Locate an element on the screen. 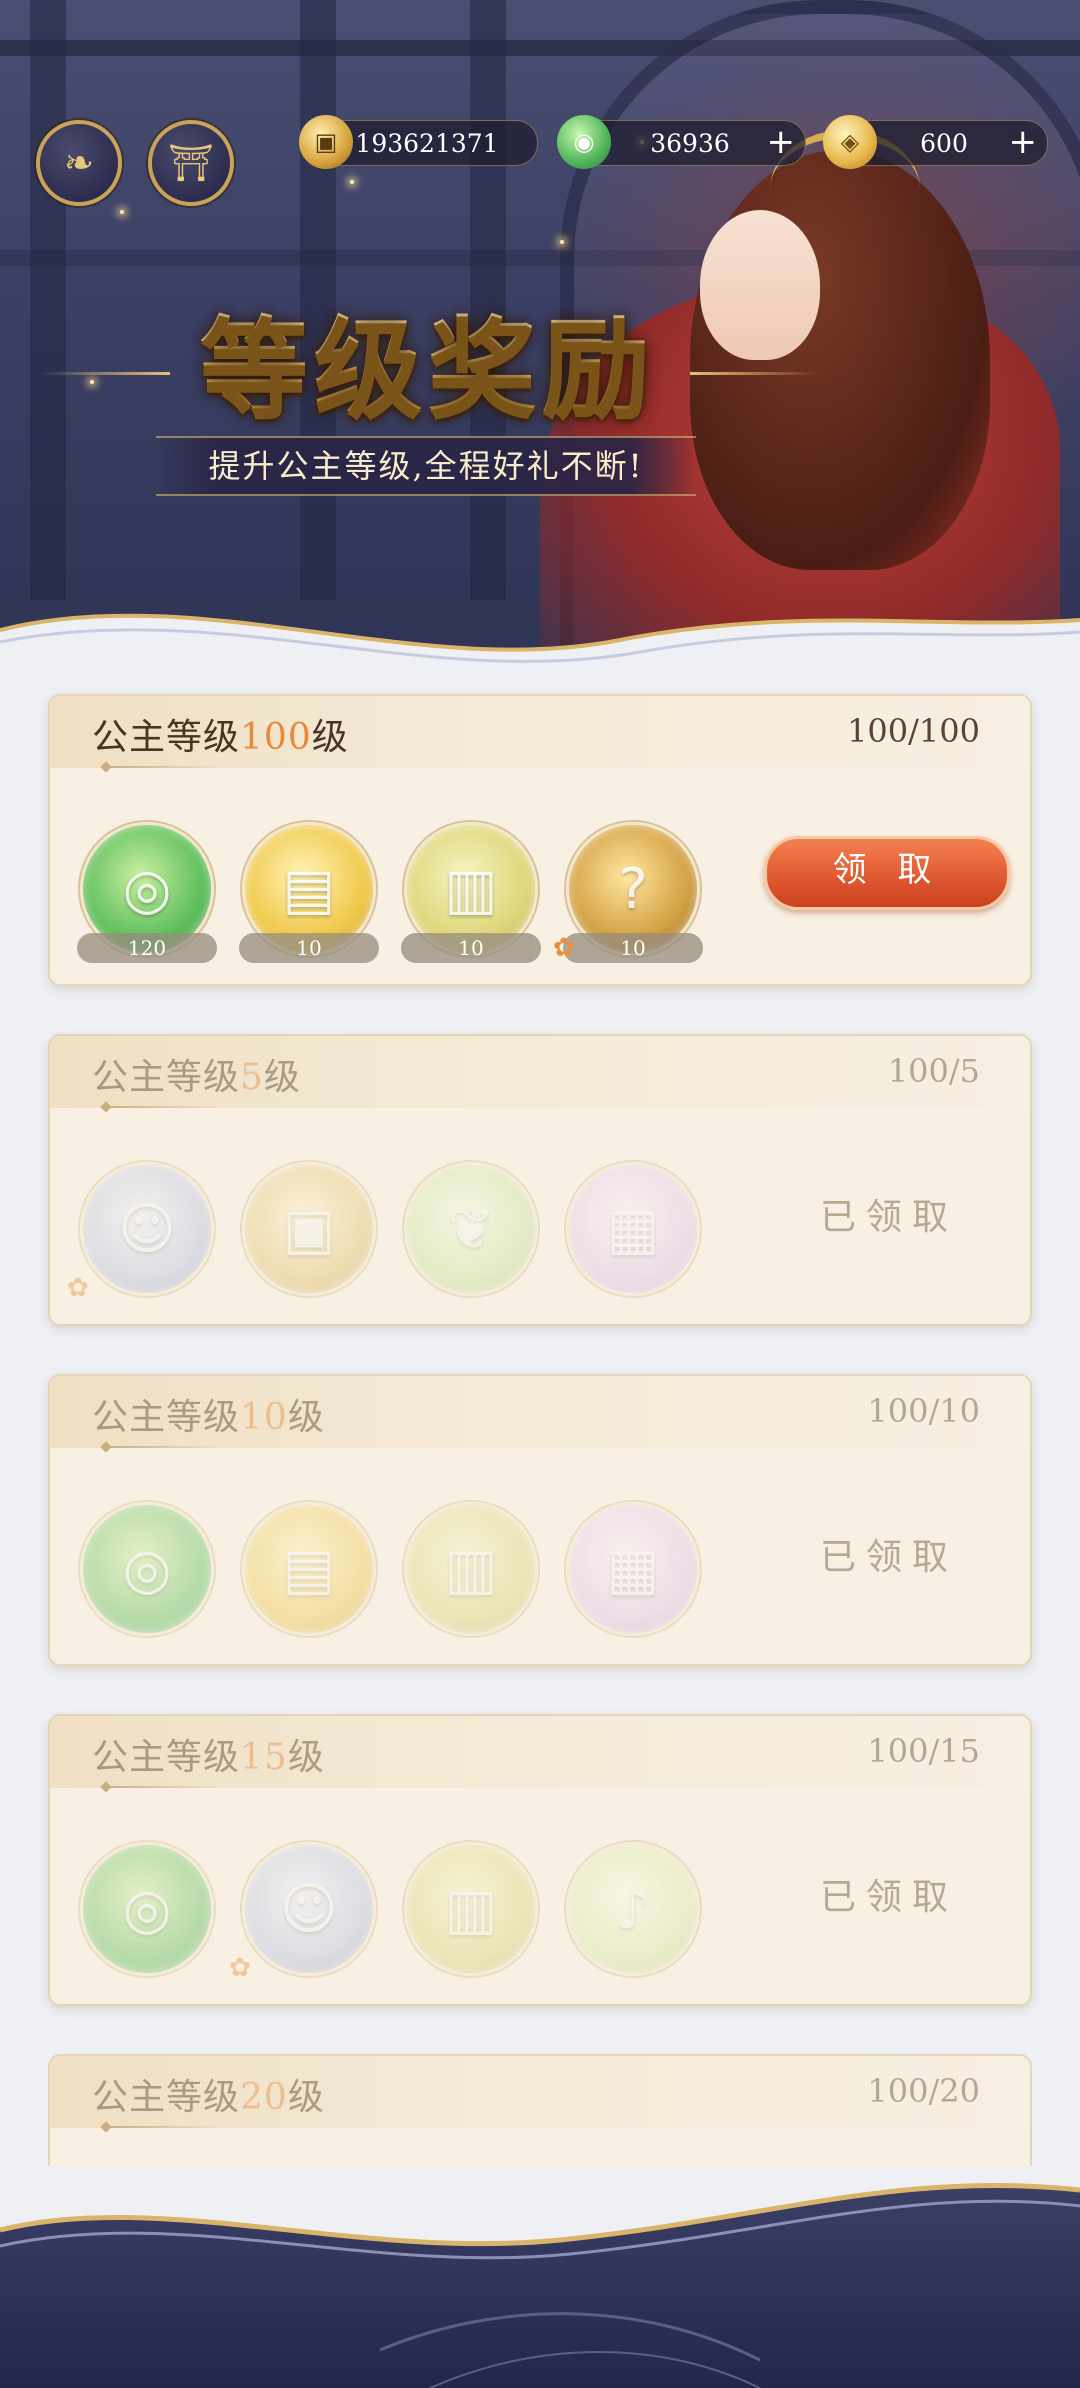 The height and width of the screenshot is (2388, 1080). mystery-chest-icon: ? is located at coordinates (633, 889).